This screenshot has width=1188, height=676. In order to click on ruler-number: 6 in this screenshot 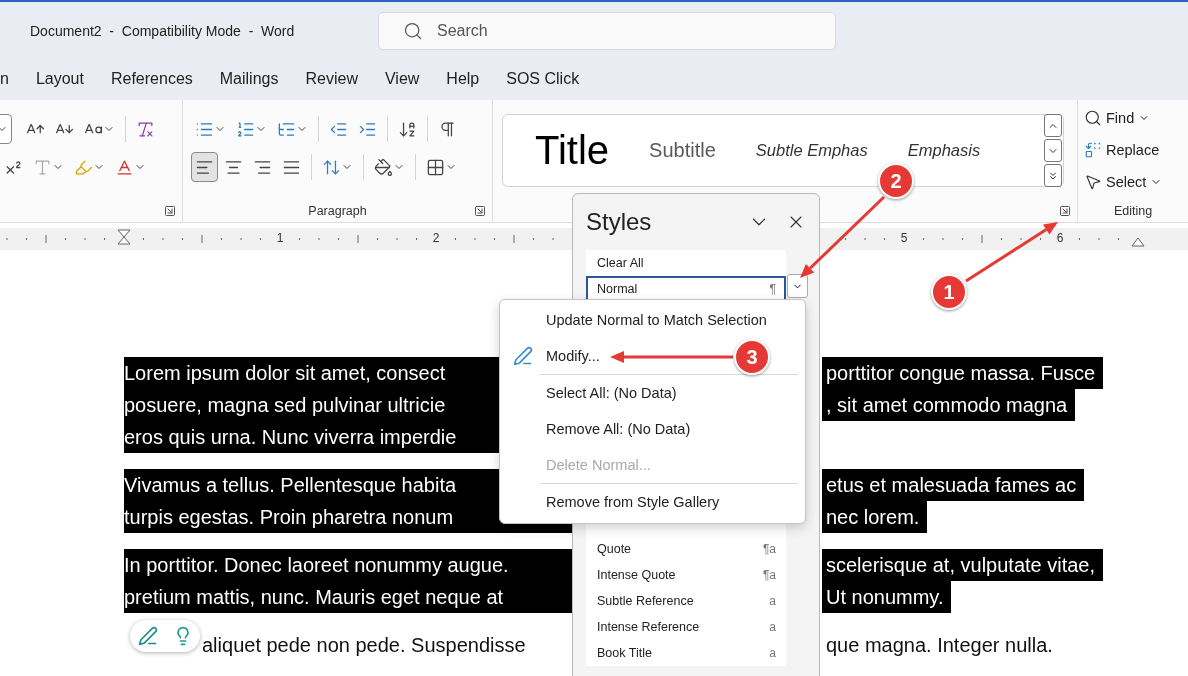, I will do `click(1060, 238)`.